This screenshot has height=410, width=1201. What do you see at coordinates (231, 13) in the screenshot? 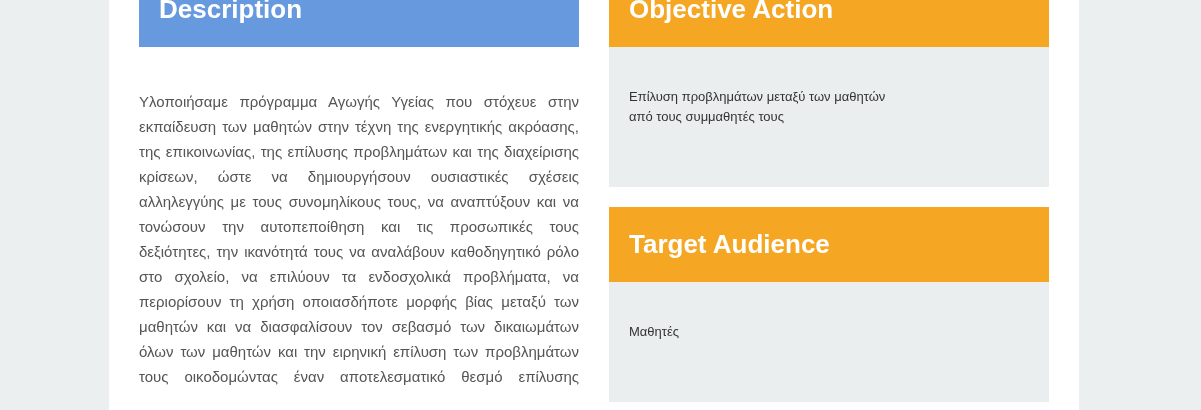
I see `section-title: Description` at bounding box center [231, 13].